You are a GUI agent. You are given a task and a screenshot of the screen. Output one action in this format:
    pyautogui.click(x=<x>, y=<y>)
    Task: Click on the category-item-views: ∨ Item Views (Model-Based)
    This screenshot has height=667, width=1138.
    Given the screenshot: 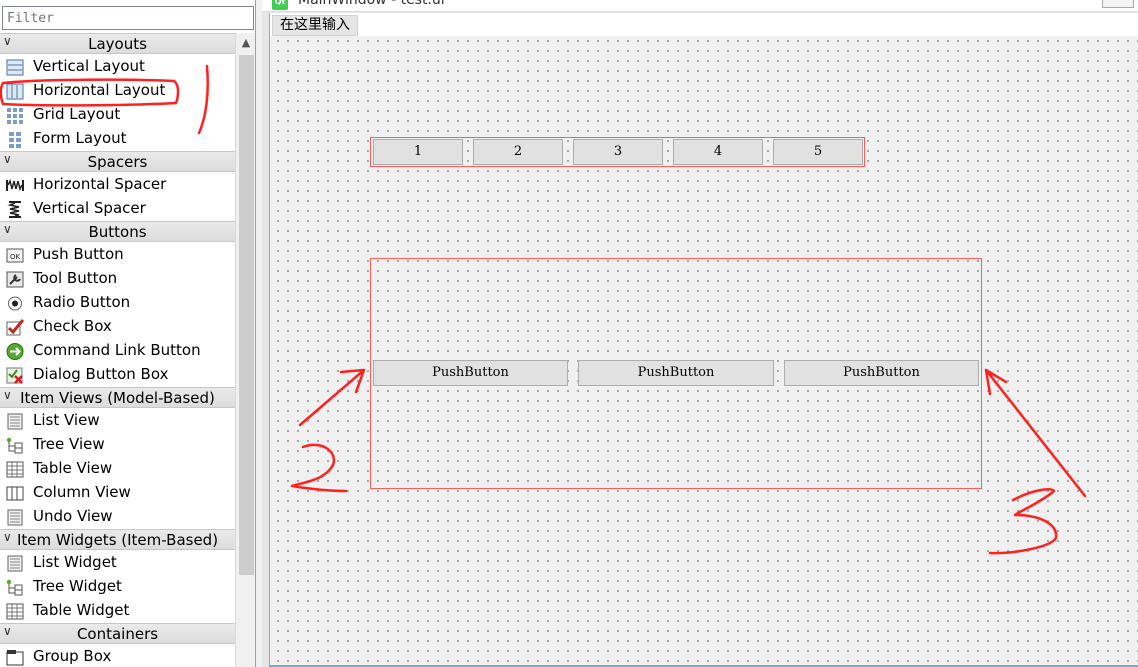 What is the action you would take?
    pyautogui.click(x=117, y=397)
    